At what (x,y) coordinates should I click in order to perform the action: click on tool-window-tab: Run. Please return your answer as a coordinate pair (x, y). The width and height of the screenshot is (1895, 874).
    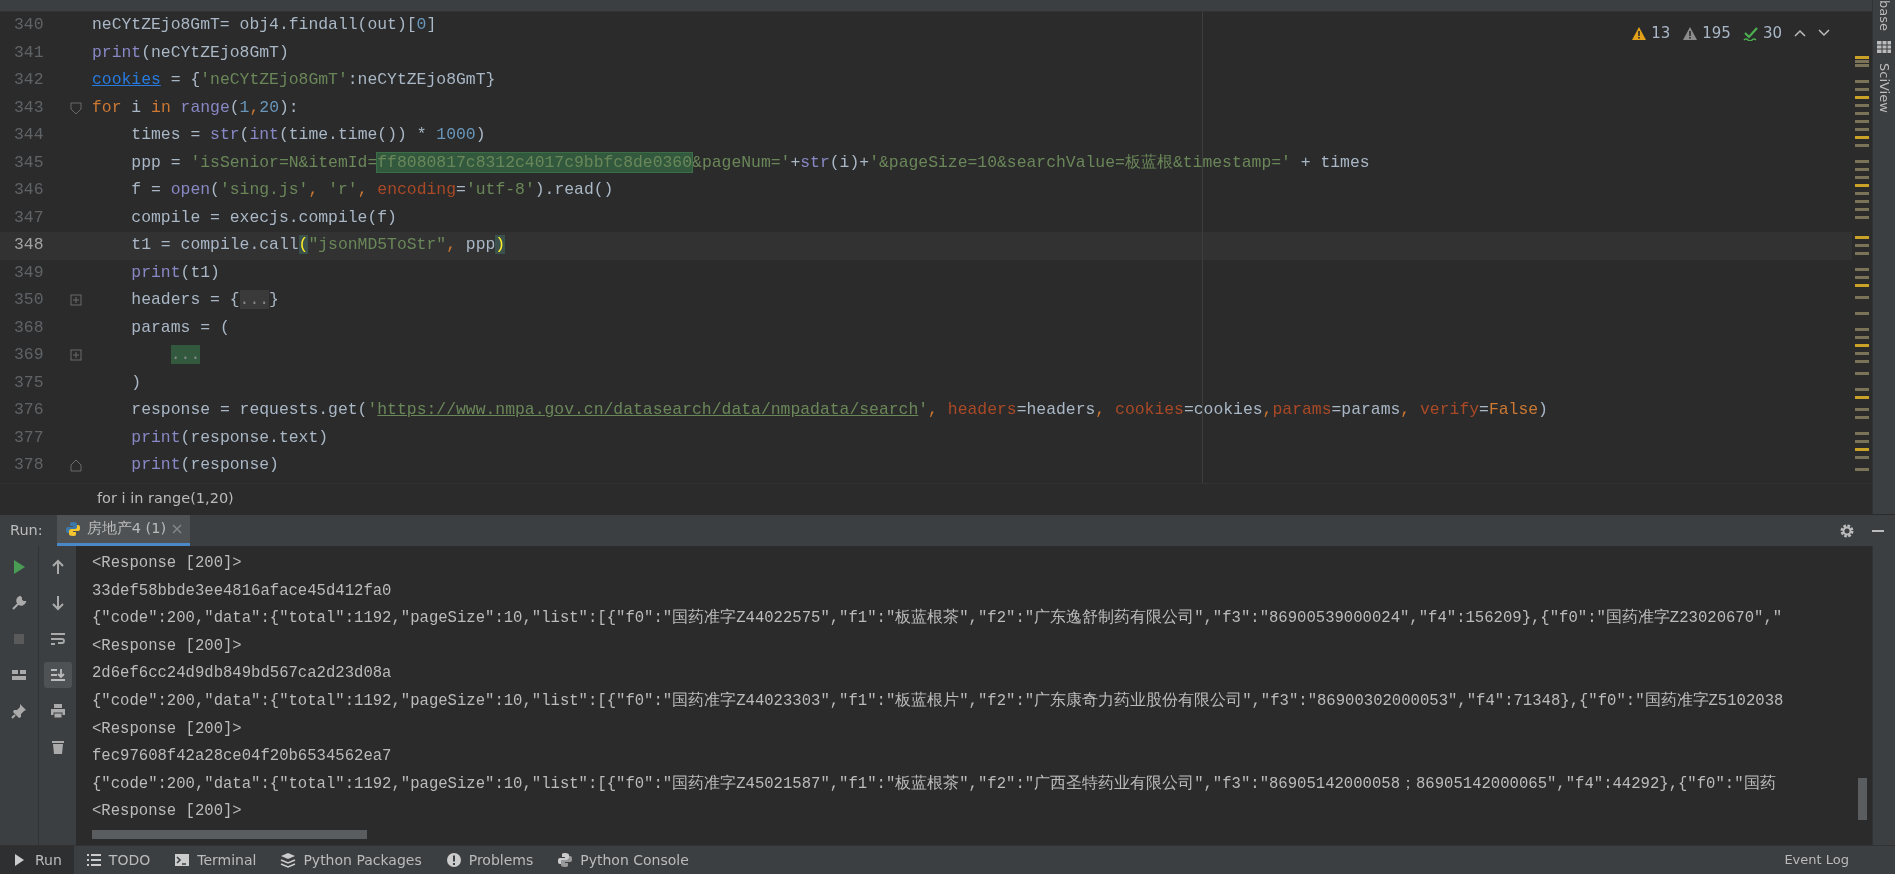
    Looking at the image, I should click on (37, 860).